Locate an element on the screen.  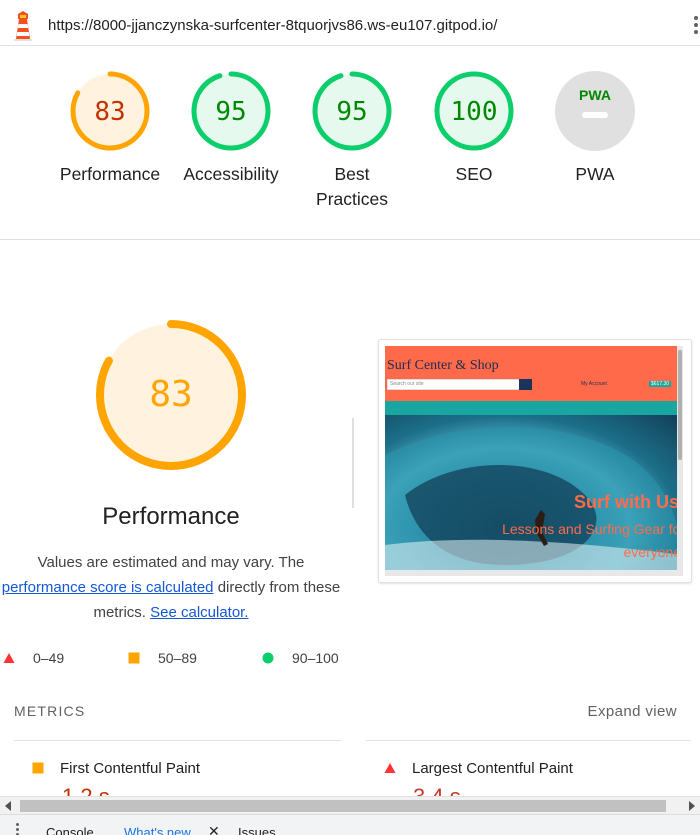
best-practices-gauge-ring: 95 is located at coordinates (352, 111).